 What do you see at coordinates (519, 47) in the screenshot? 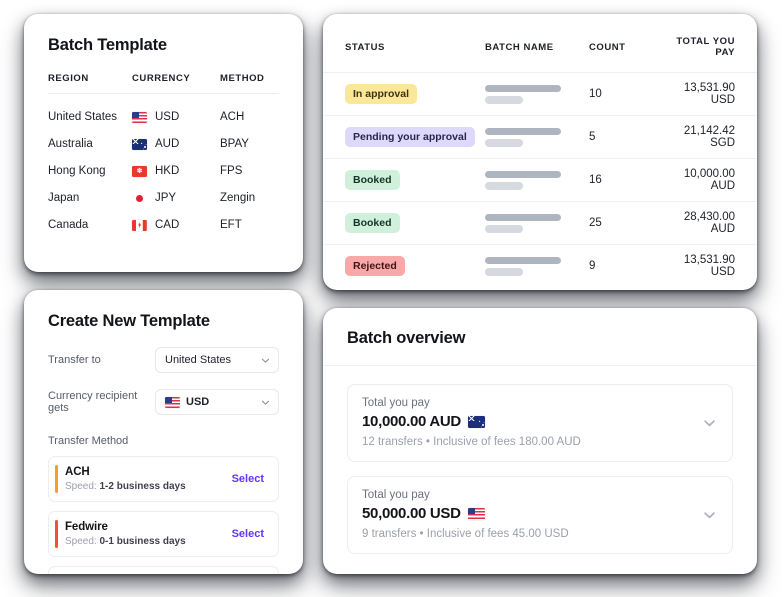
I see `column-header-batch-name: BATCH NAME` at bounding box center [519, 47].